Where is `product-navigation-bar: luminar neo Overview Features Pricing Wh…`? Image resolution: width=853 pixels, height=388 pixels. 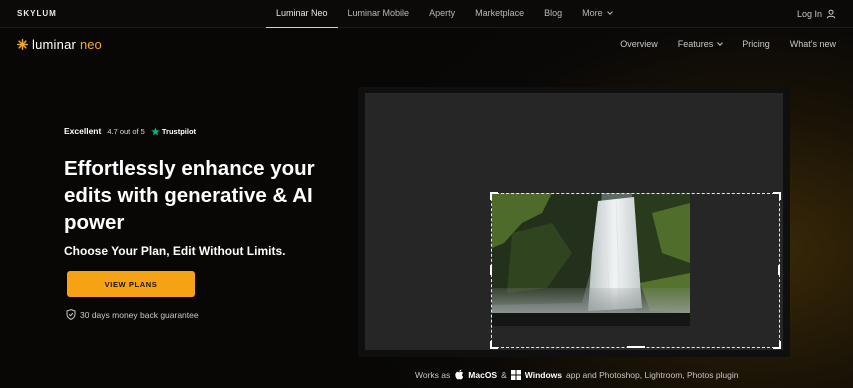
product-navigation-bar: luminar neo Overview Features Pricing Wh… is located at coordinates (426, 44).